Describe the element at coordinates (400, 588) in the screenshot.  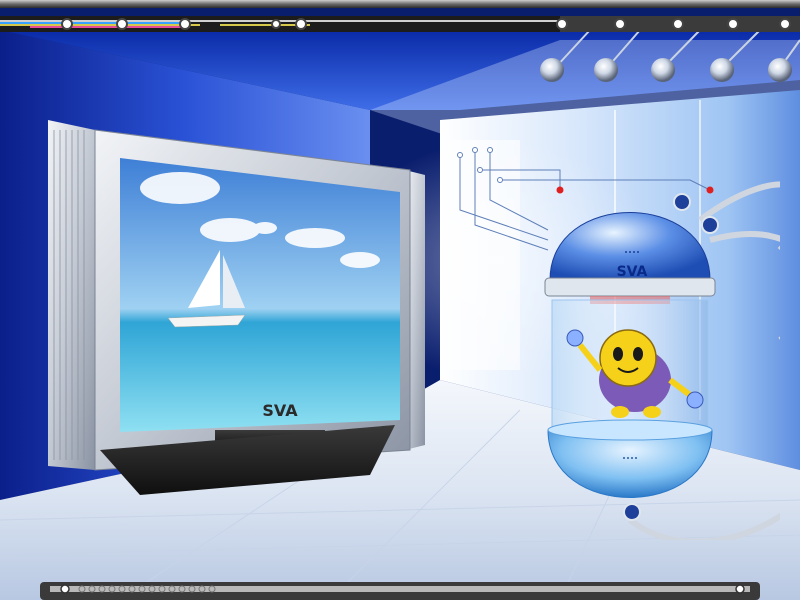
I see `bottom-chrome-bar` at that location.